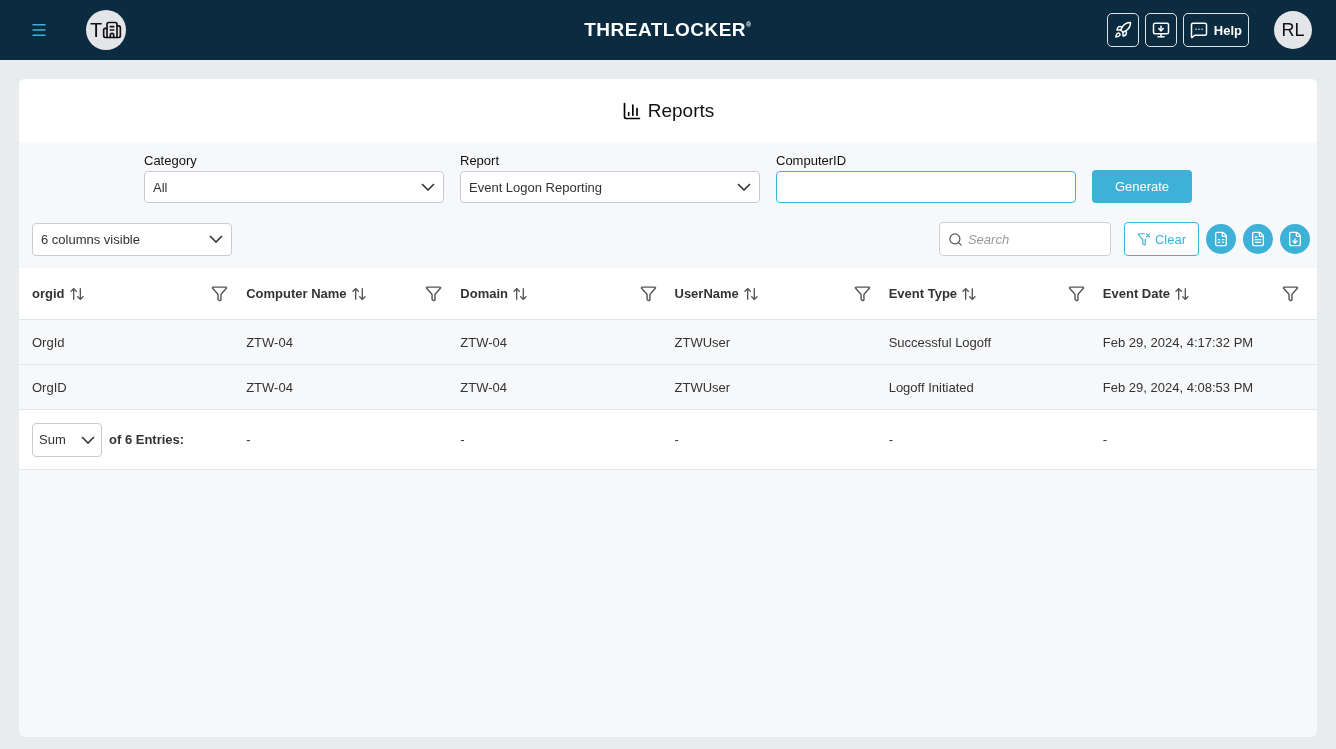 Image resolution: width=1336 pixels, height=749 pixels. What do you see at coordinates (147, 439) in the screenshot?
I see `entries-label: of 6 Entries:` at bounding box center [147, 439].